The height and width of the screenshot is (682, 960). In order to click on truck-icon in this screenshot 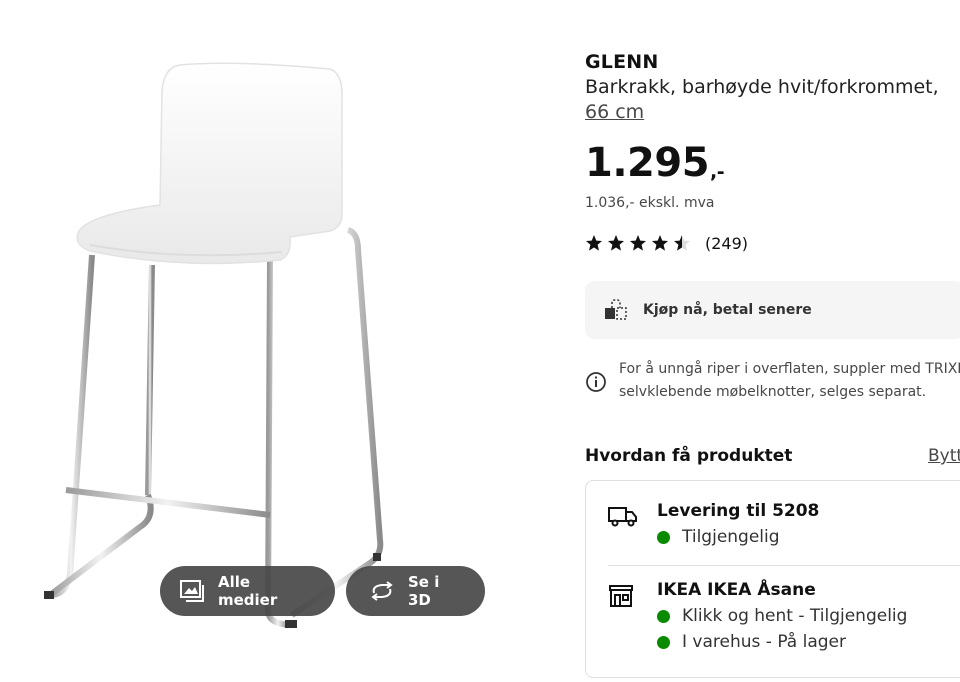, I will do `click(622, 517)`.